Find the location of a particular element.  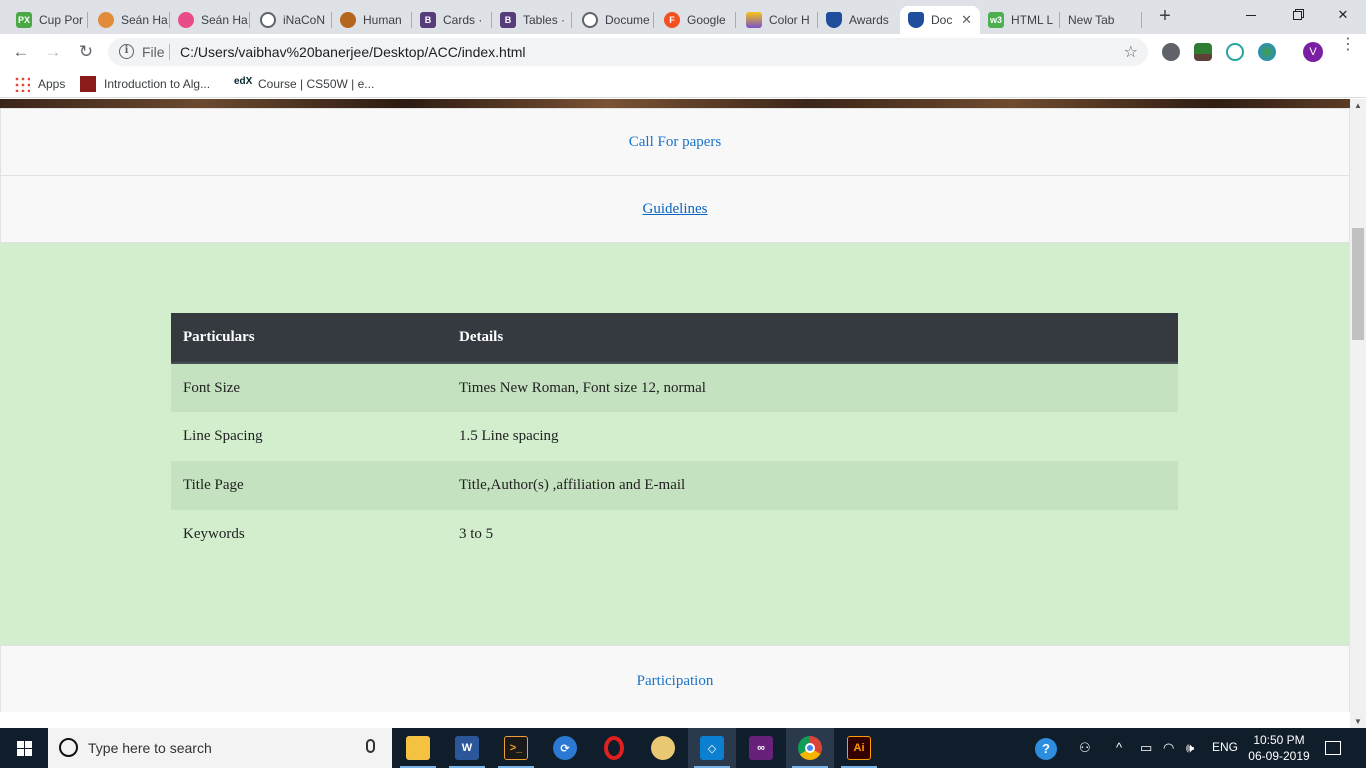

restore-icon is located at coordinates (1297, 15).